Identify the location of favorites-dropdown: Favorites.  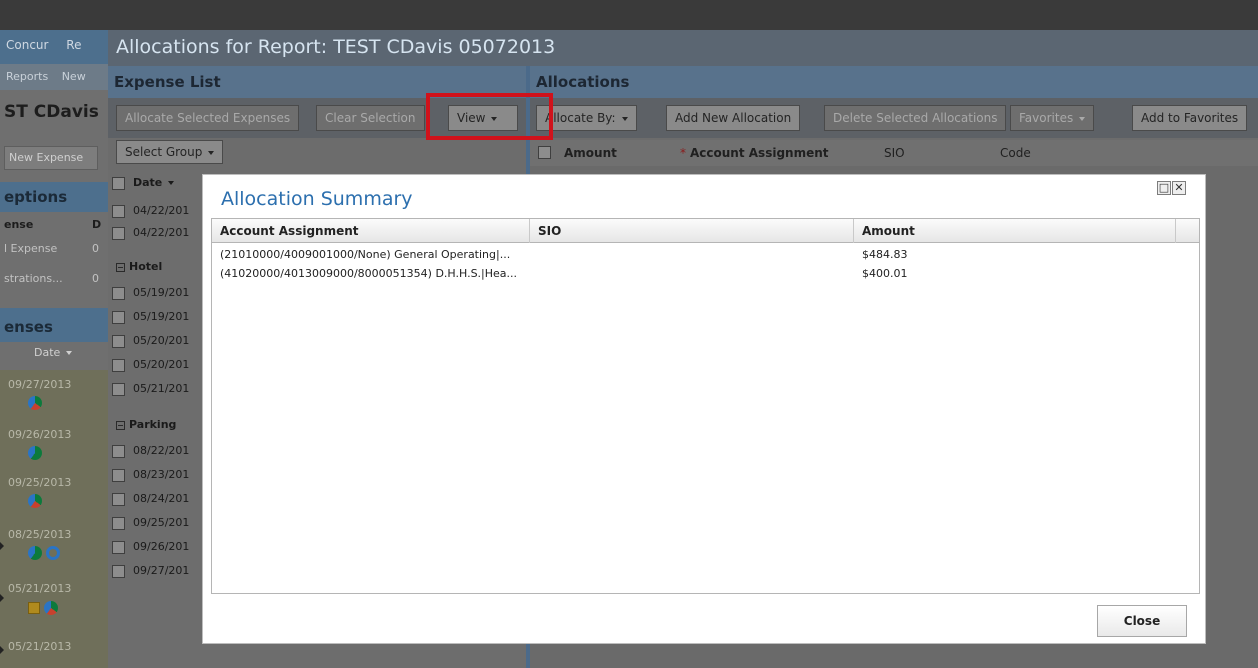
(1052, 118).